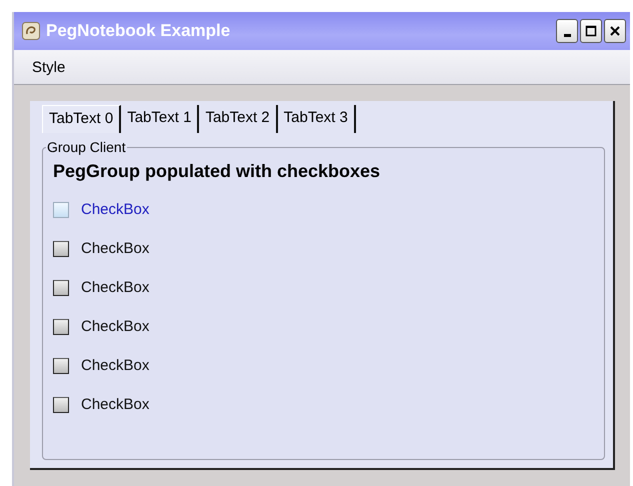 This screenshot has height=486, width=633. What do you see at coordinates (82, 119) in the screenshot?
I see `tab: TabText 0` at bounding box center [82, 119].